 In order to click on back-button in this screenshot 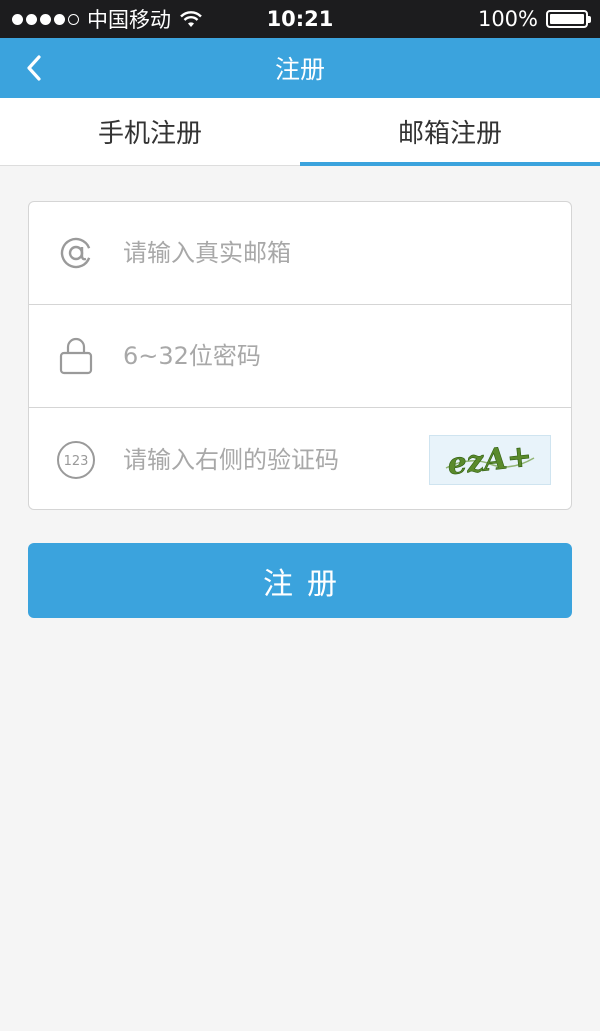, I will do `click(34, 68)`.